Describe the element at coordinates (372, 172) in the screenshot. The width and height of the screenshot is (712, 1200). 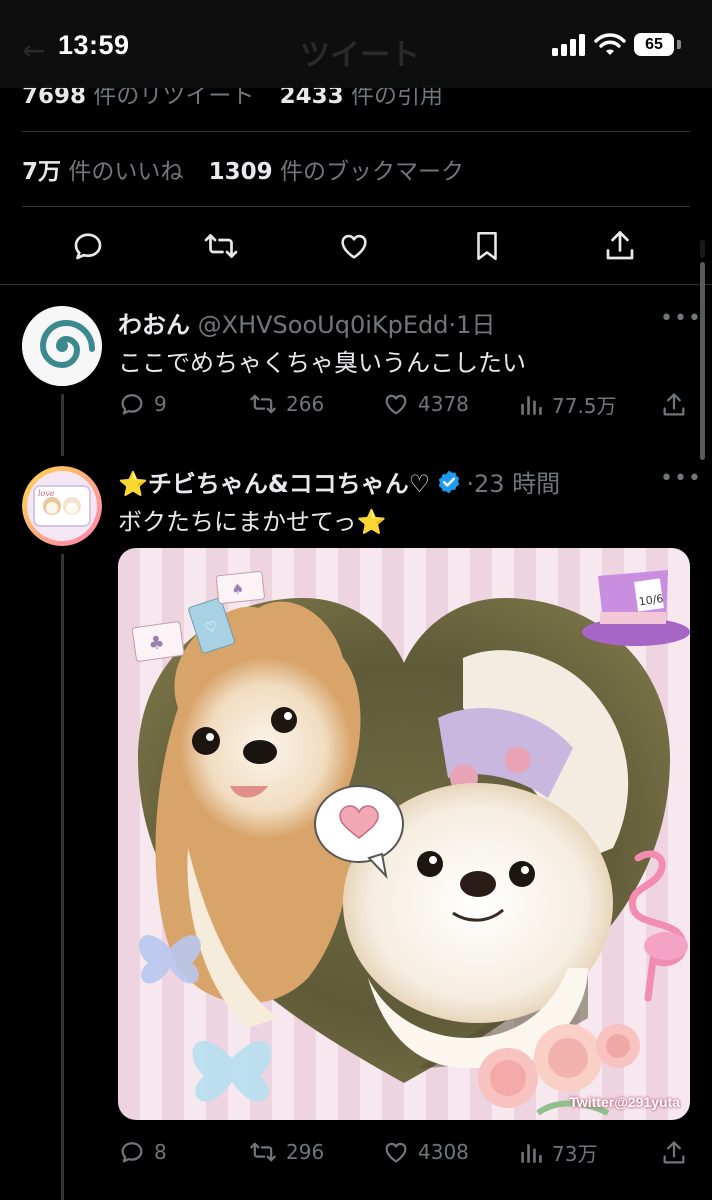
I see `bookmarks-label: 件のブックマーク` at that location.